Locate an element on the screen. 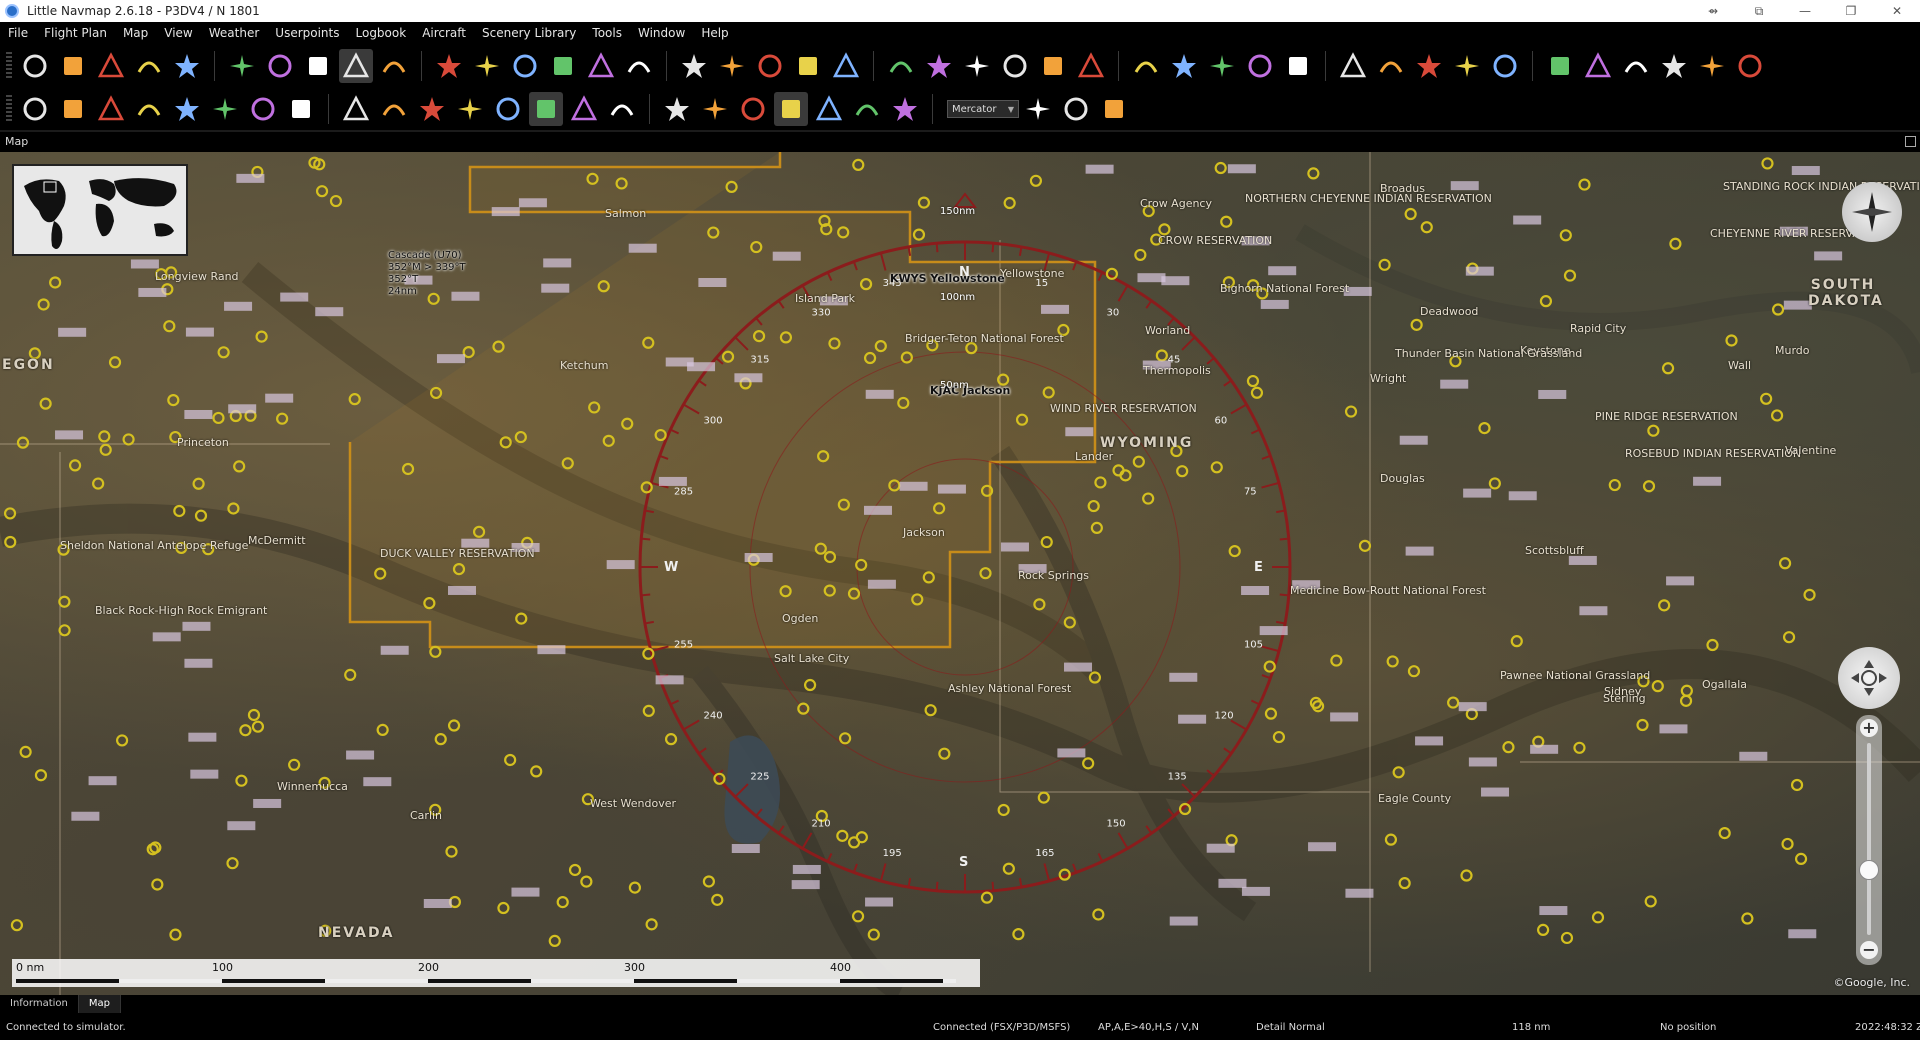 The width and height of the screenshot is (1920, 1040). airport-spec-button is located at coordinates (829, 109).